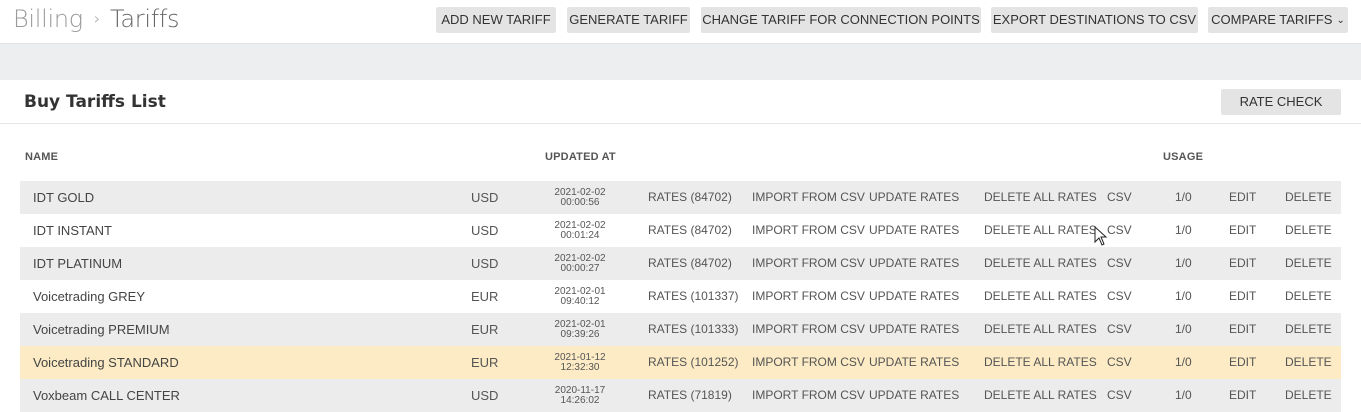  I want to click on tariff-name: IDT INSTANT, so click(72, 230).